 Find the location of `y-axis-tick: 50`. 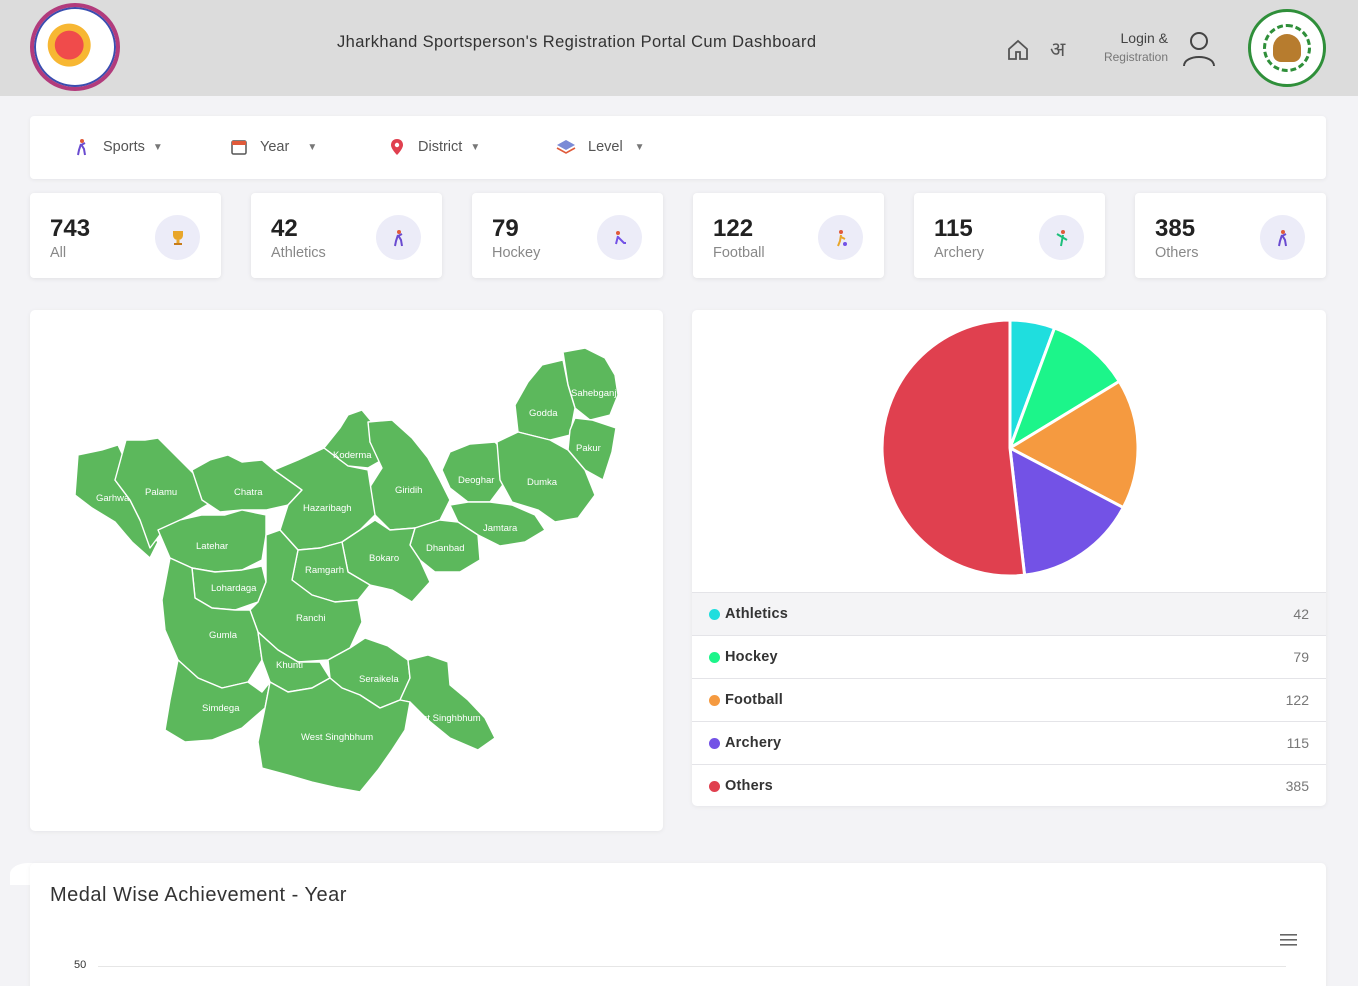

y-axis-tick: 50 is located at coordinates (80, 965).